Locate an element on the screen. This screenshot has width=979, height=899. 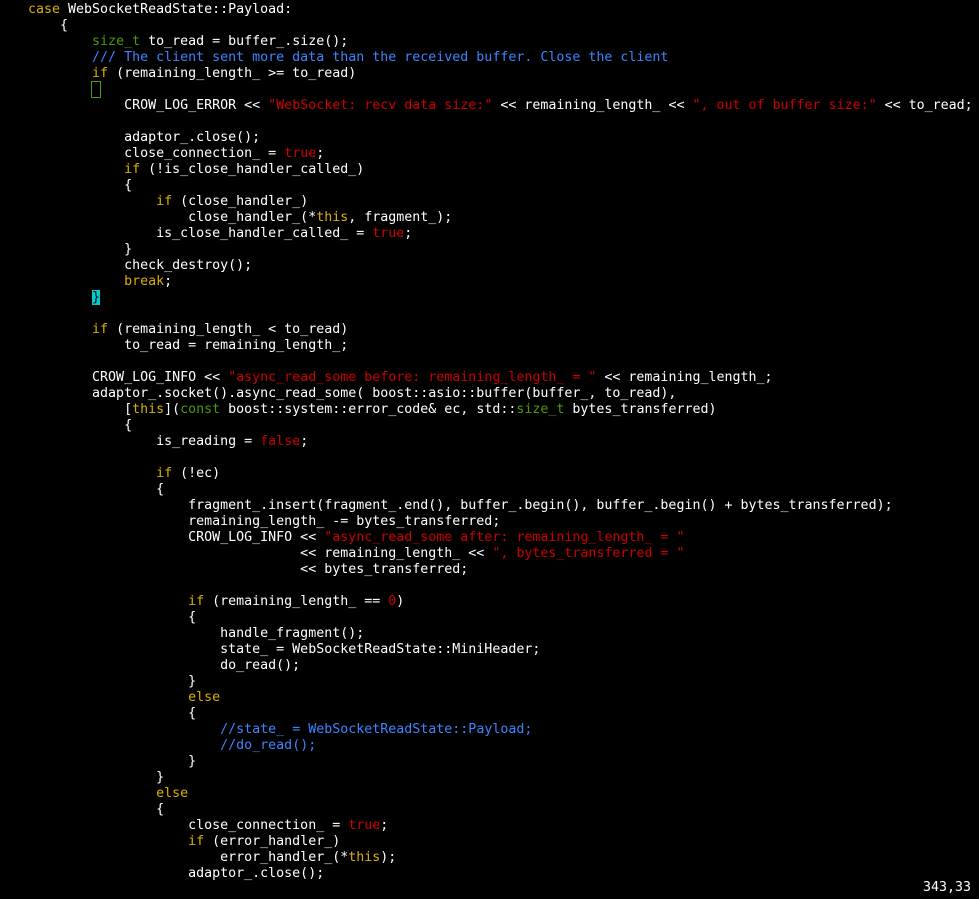
code-token: close_connection_ = is located at coordinates (156, 153).